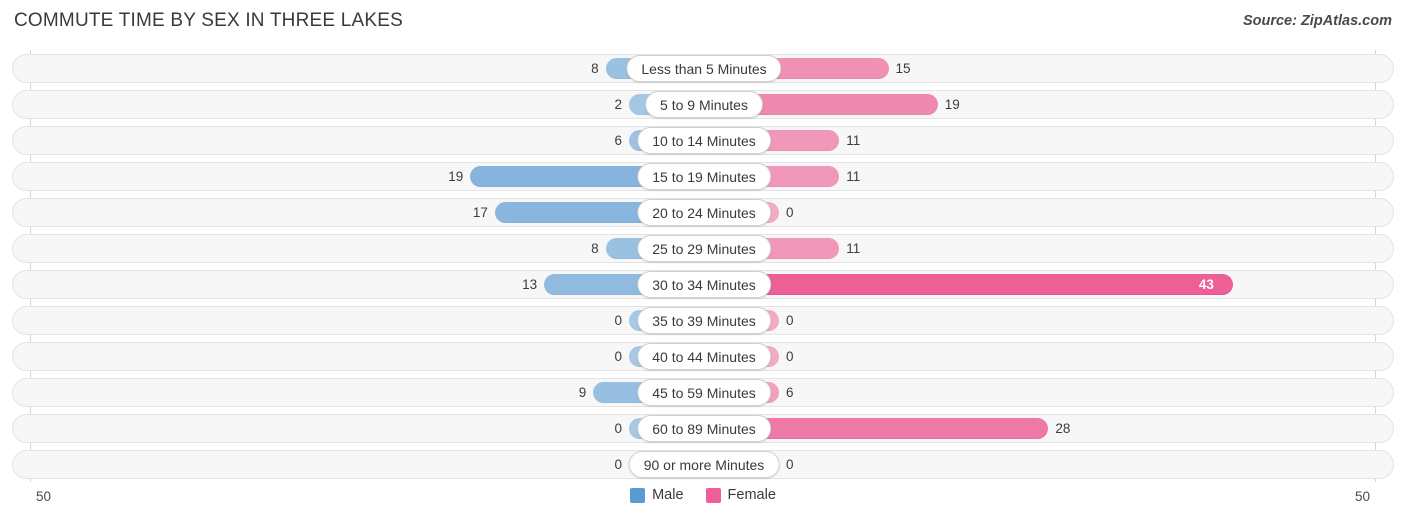  I want to click on chart-row-inner: 0 0 40 to 44 Minutes, so click(704, 356).